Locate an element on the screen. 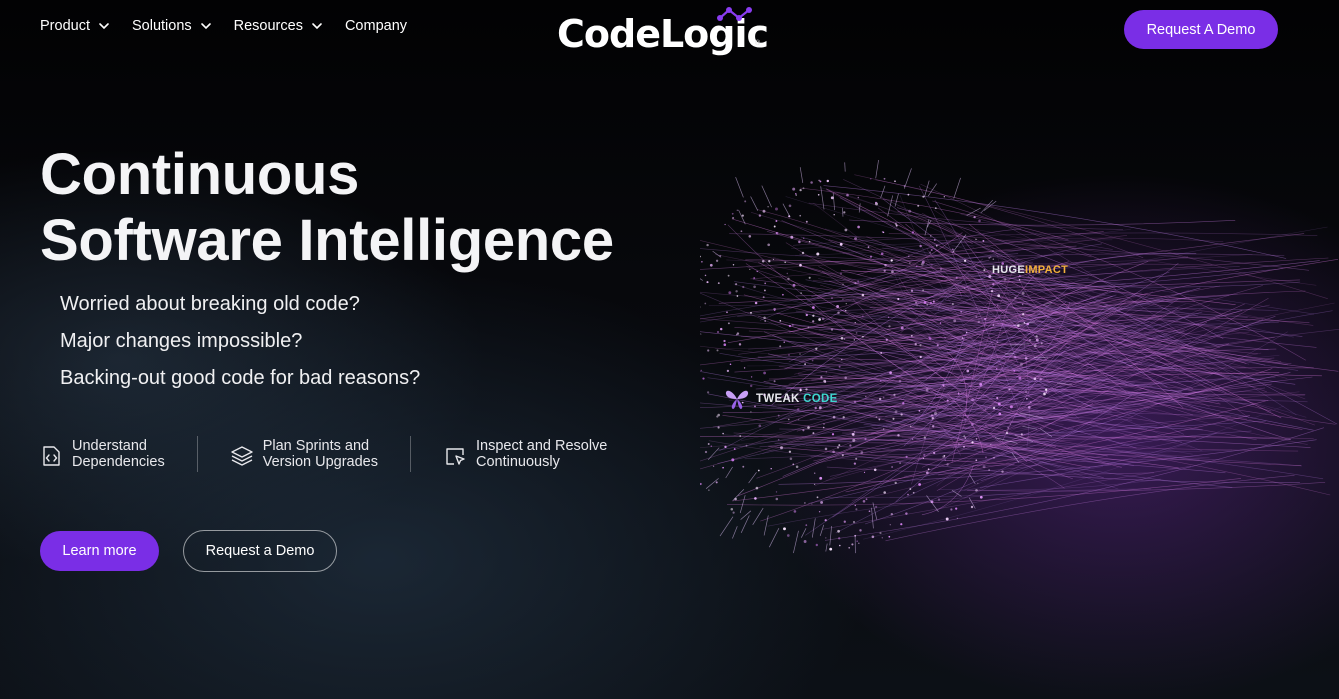 The width and height of the screenshot is (1339, 699). nav-item-solutions: Solutions is located at coordinates (172, 26).